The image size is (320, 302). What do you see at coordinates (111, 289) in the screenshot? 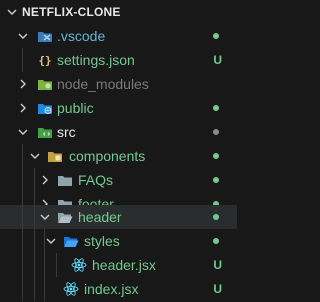
I see `tree-item-label: index.jsx` at bounding box center [111, 289].